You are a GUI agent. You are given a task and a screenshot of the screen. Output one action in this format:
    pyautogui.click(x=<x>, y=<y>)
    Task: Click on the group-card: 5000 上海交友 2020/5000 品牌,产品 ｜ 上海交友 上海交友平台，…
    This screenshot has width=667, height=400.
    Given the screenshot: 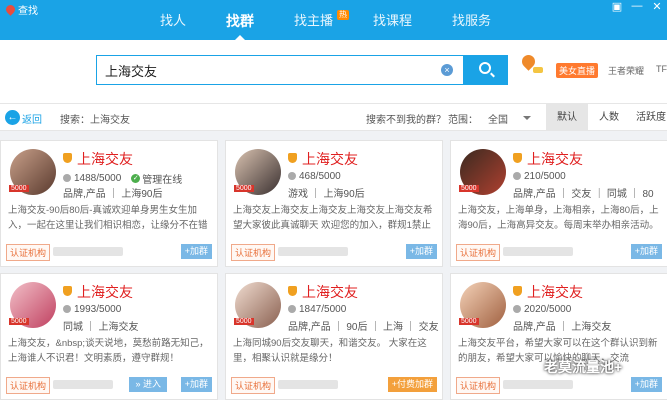 What is the action you would take?
    pyautogui.click(x=558, y=336)
    